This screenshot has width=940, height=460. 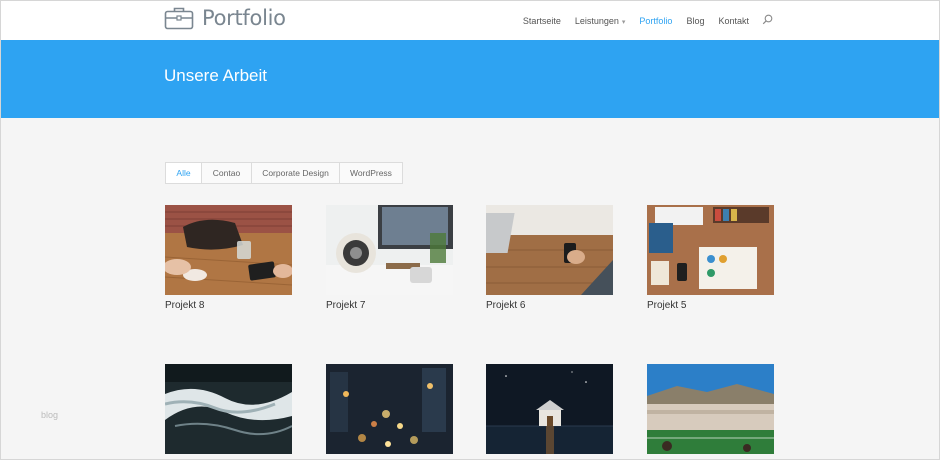 I want to click on stadium-crowd-photo, so click(x=710, y=409).